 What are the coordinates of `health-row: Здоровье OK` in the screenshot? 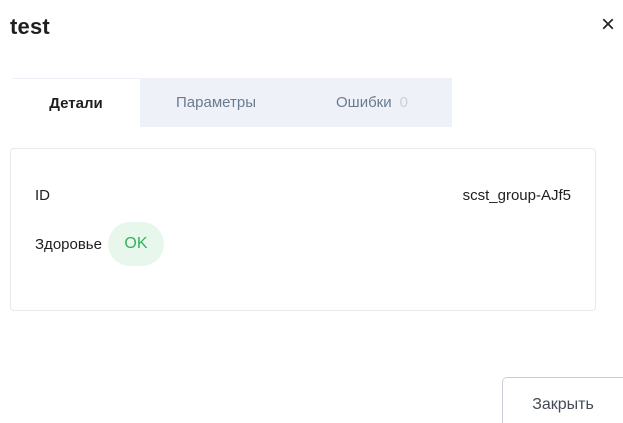 It's located at (99, 244).